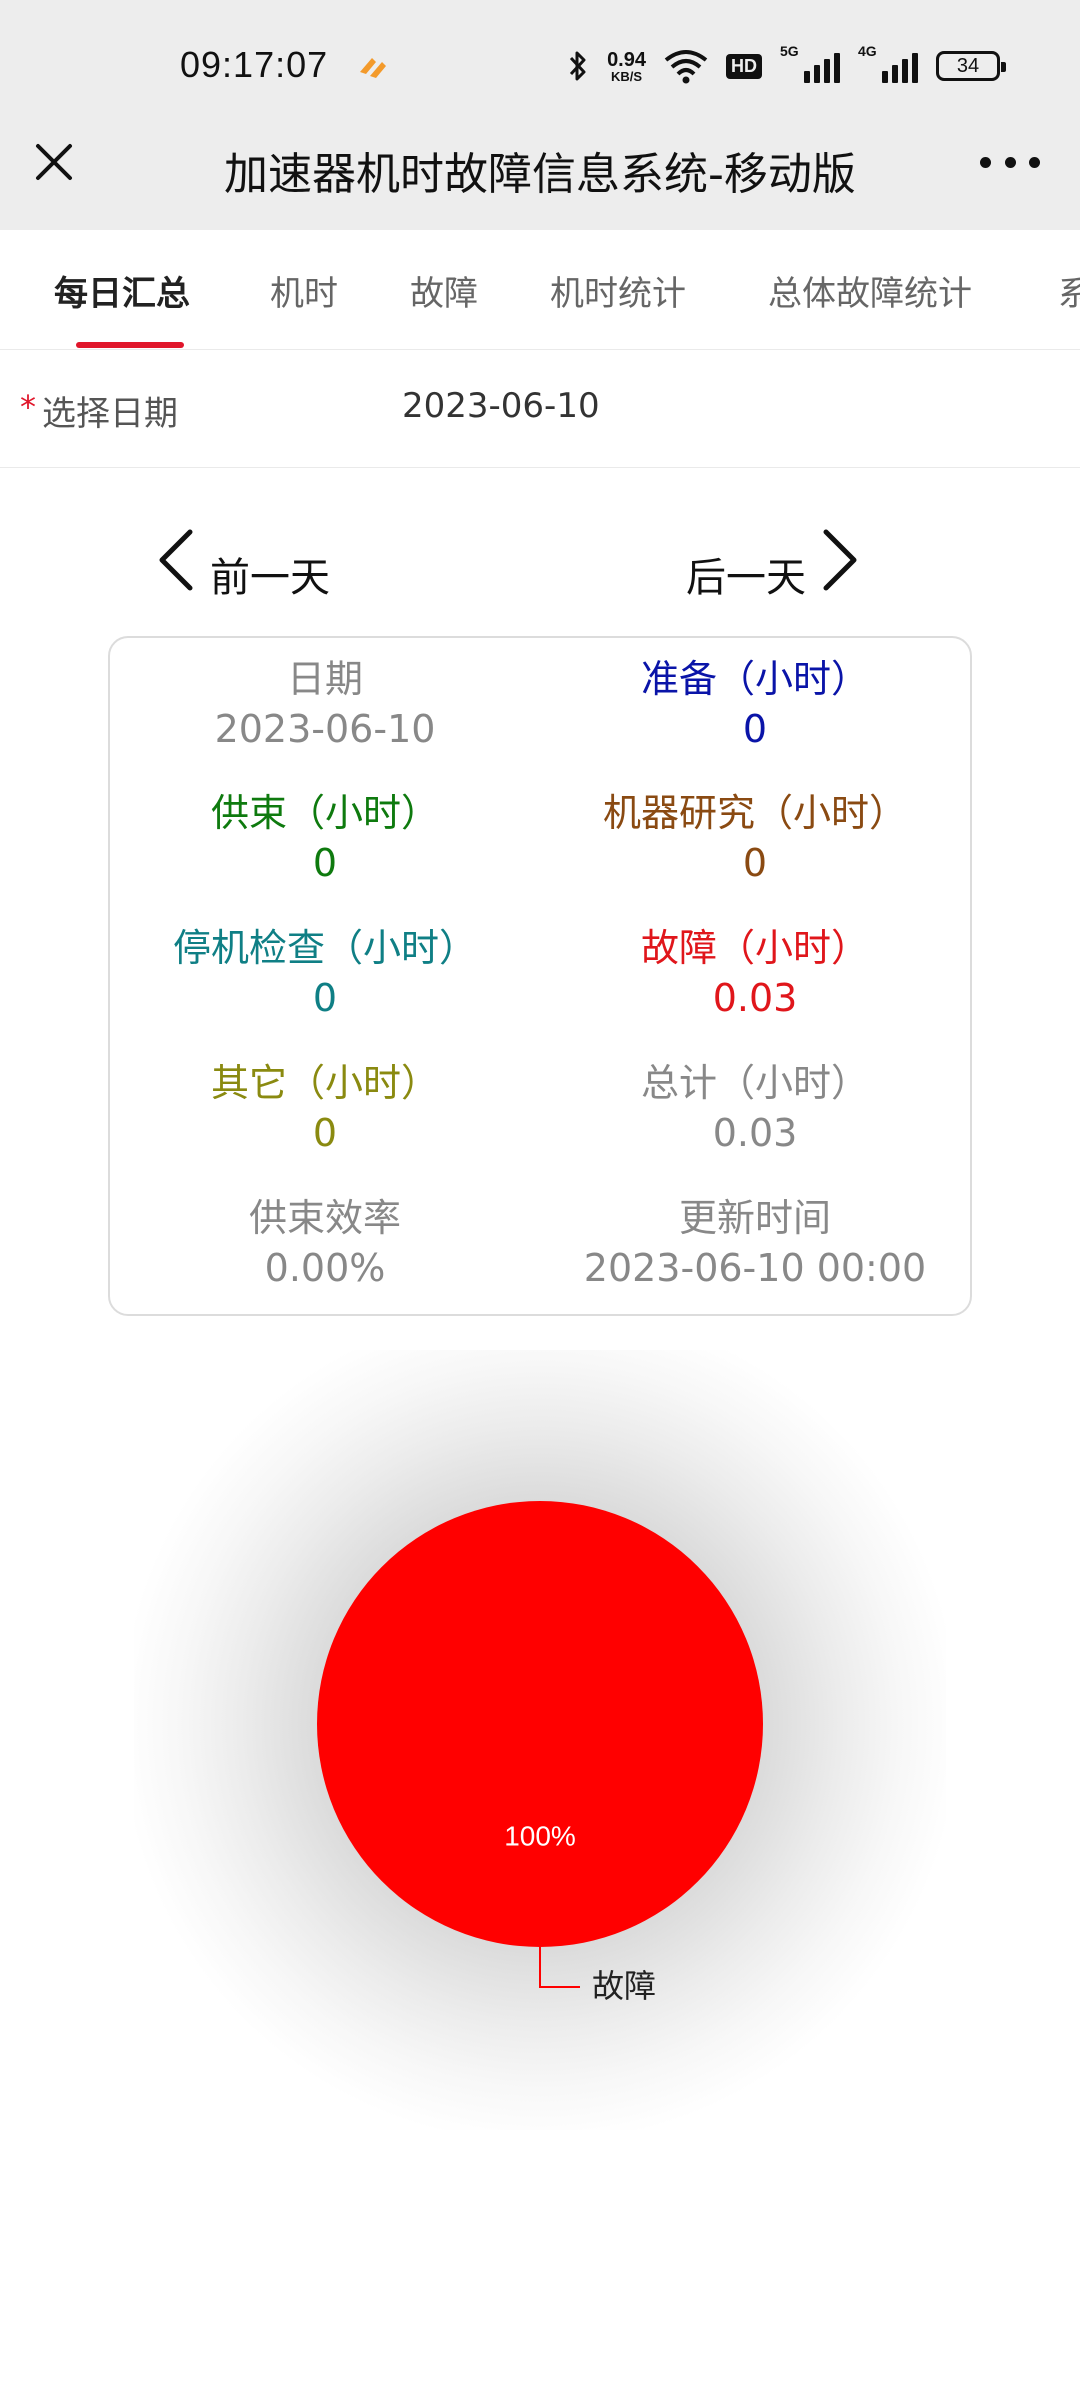 The height and width of the screenshot is (2400, 1080). Describe the element at coordinates (540, 1836) in the screenshot. I see `pie-data-label-0: 100%` at that location.